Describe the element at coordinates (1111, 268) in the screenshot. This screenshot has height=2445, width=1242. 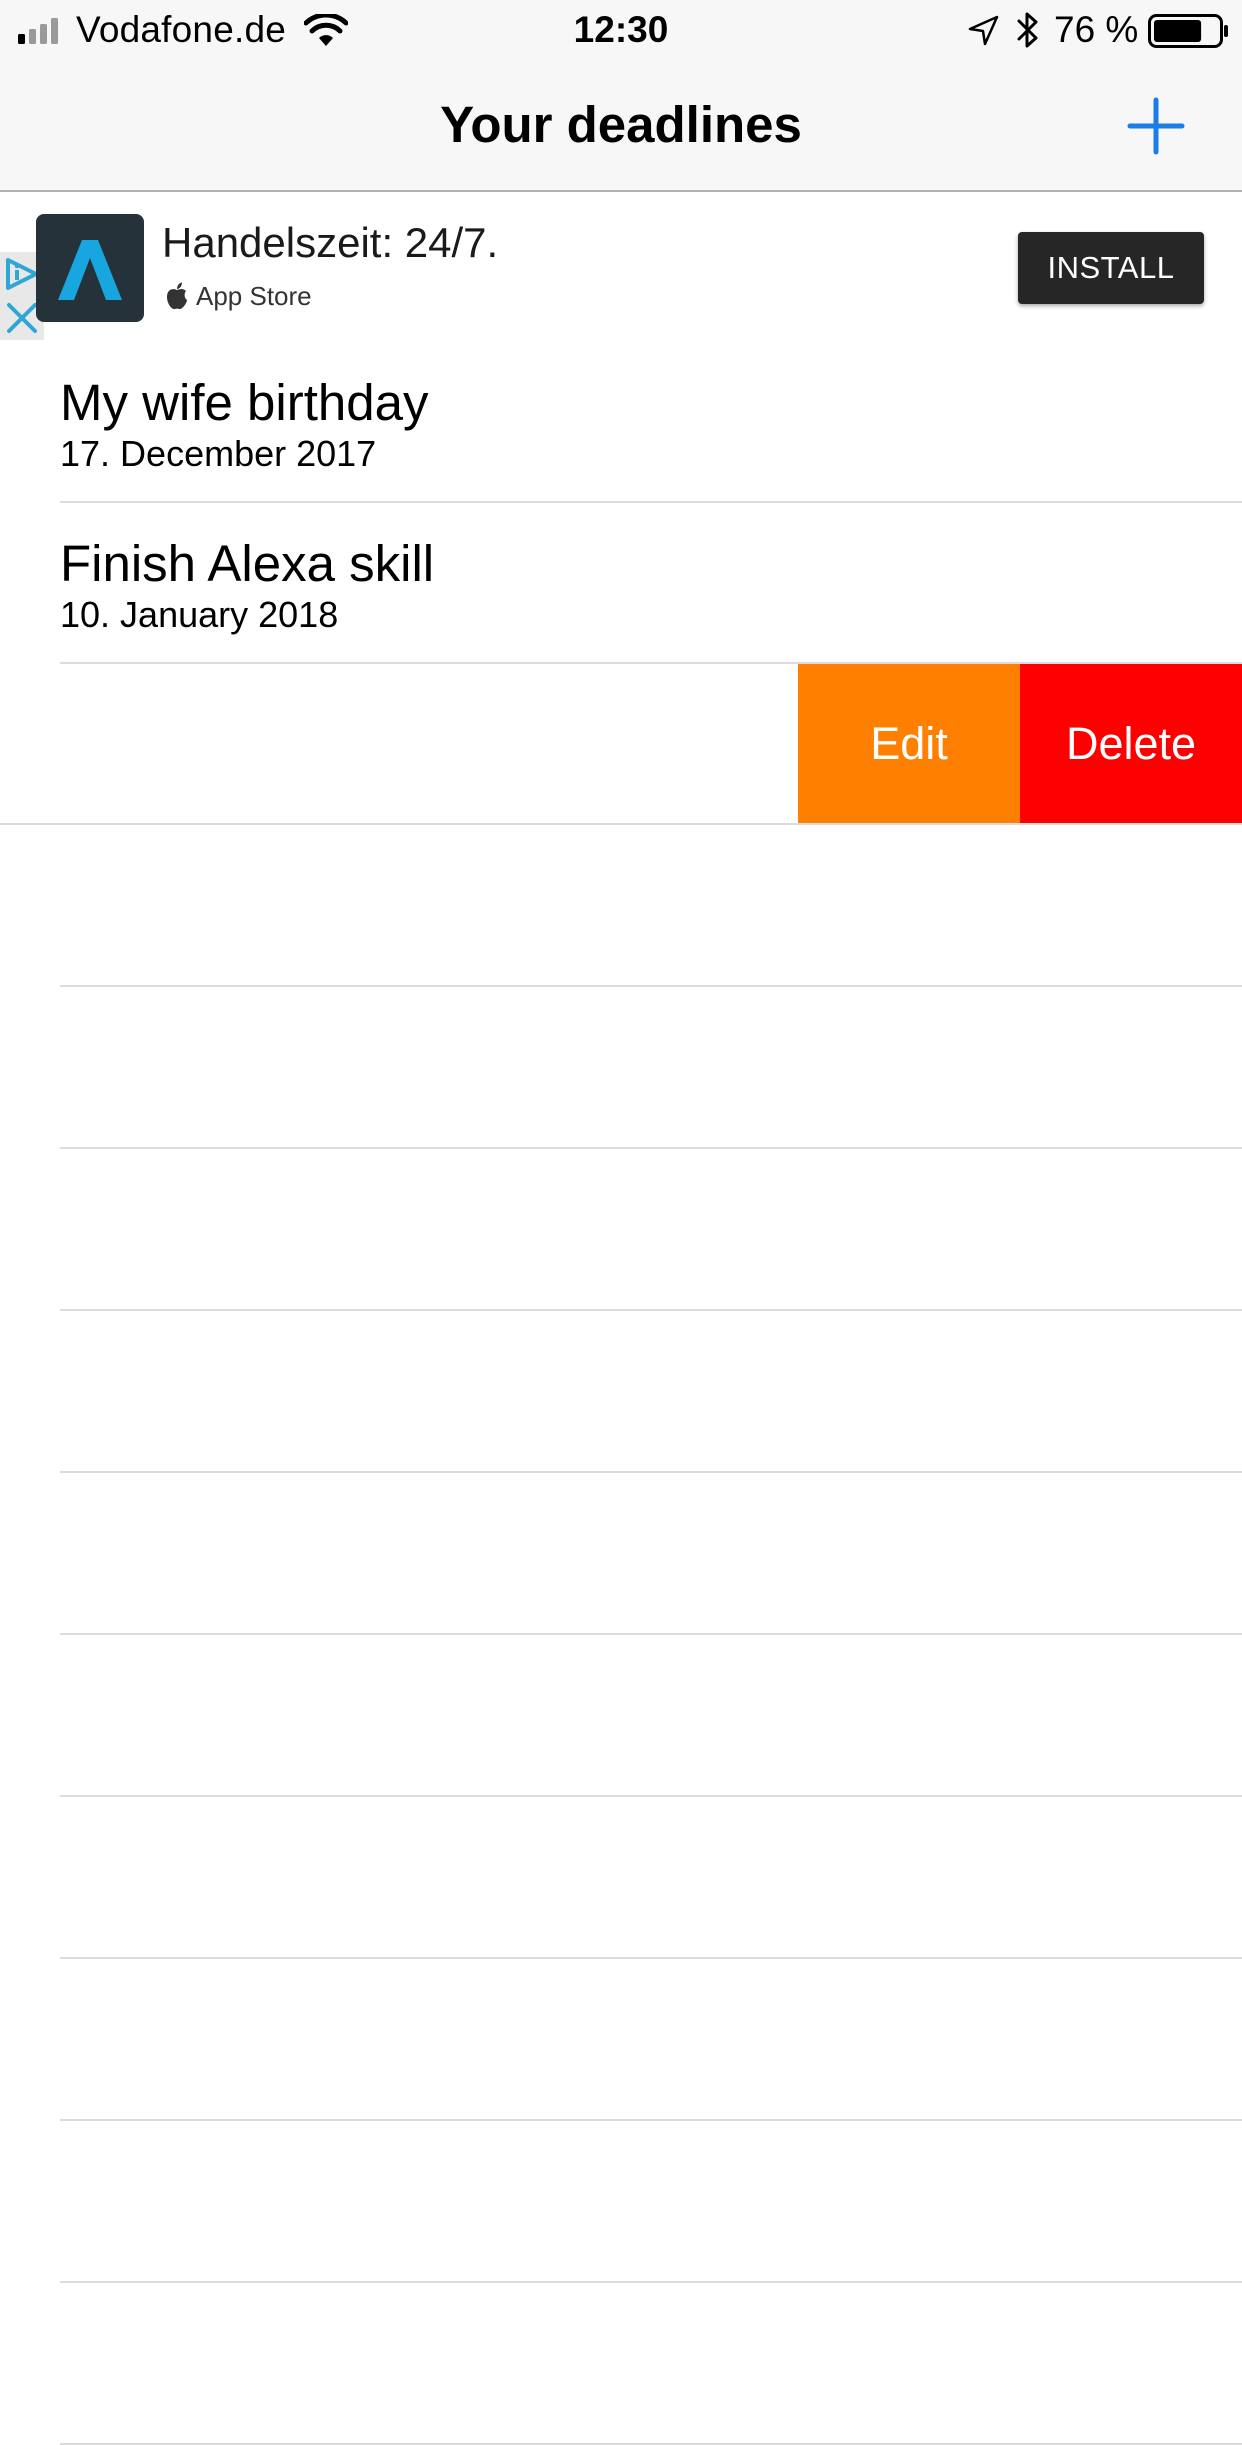
I see `ad-install-button: INSTALL` at that location.